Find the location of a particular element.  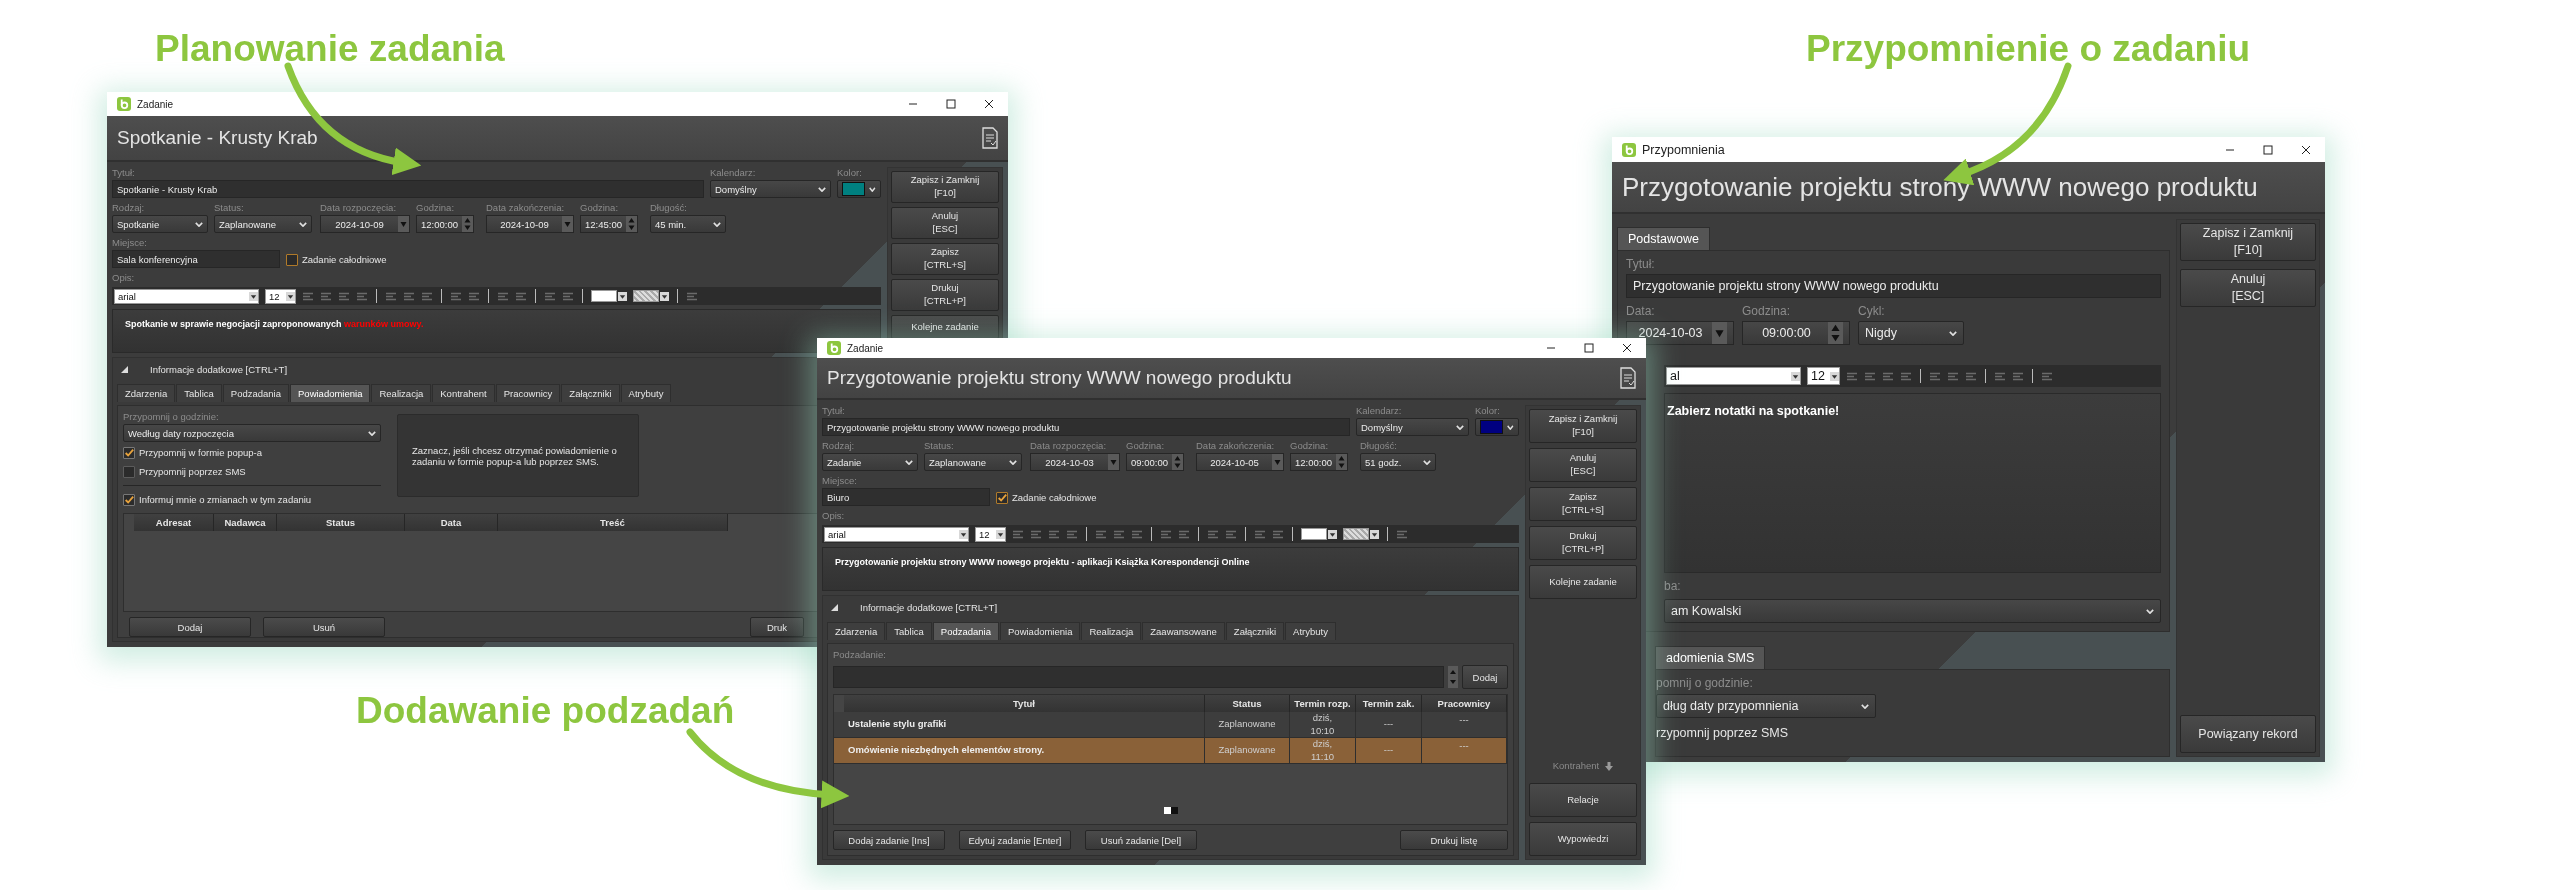

checkbox: Przypomnij poprzez SMS is located at coordinates (252, 471).